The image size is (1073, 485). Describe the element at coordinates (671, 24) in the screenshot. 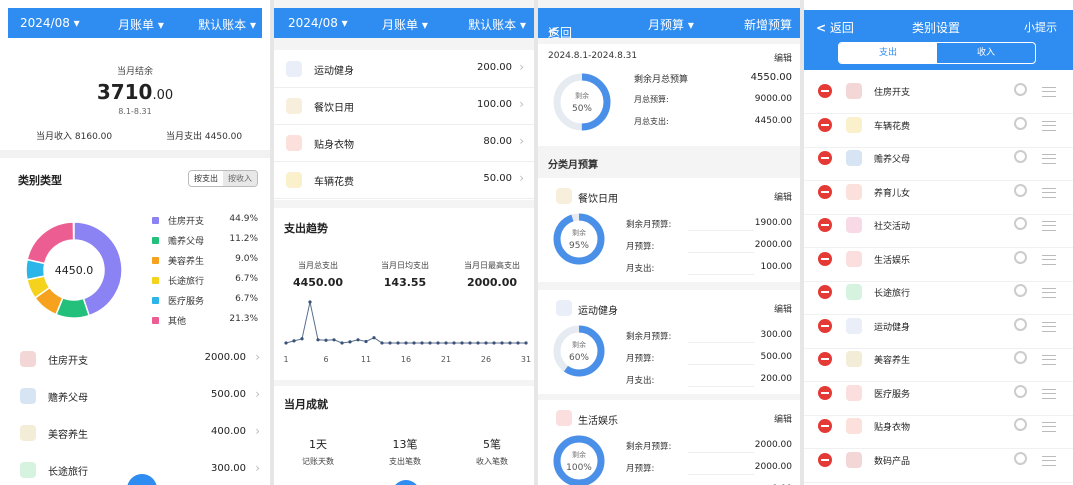

I see `budget-title: 月预算 ▾` at that location.